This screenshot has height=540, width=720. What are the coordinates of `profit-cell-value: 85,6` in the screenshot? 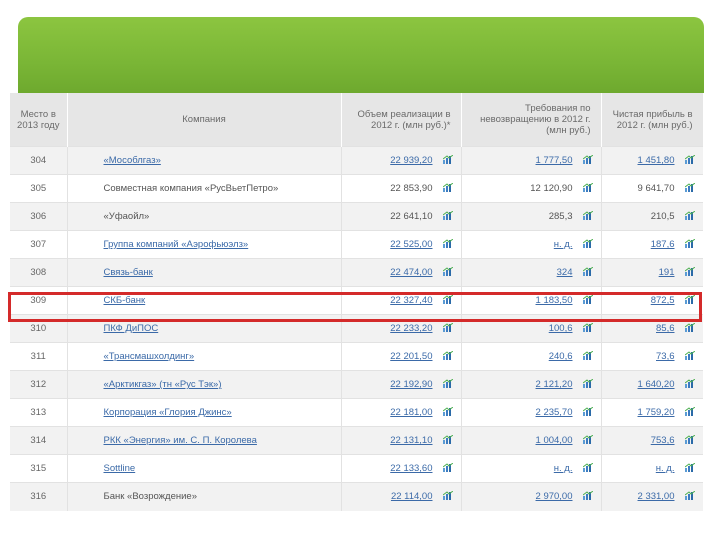 It's located at (665, 328).